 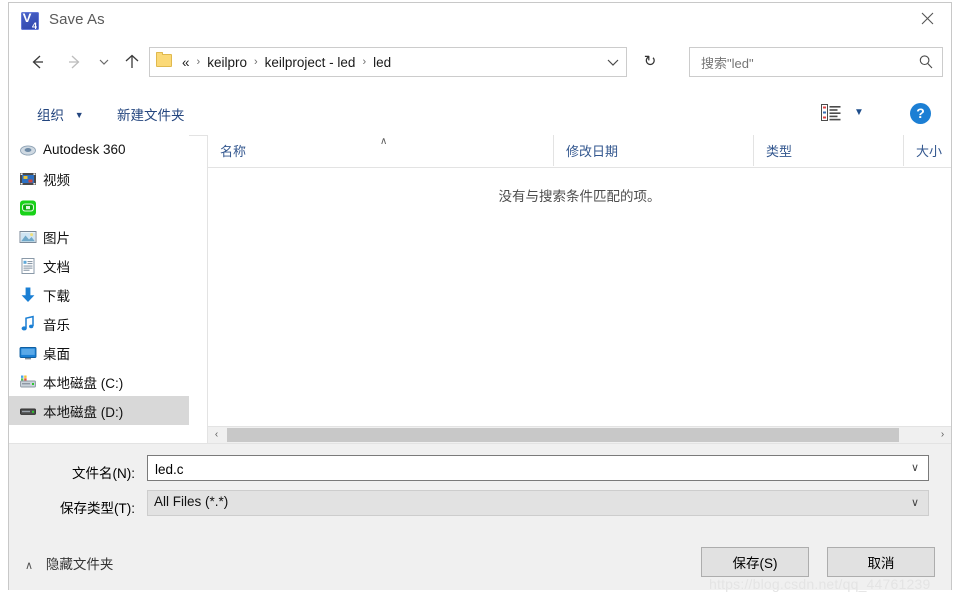 I want to click on chevron-down-icon: ▼, so click(x=79, y=115).